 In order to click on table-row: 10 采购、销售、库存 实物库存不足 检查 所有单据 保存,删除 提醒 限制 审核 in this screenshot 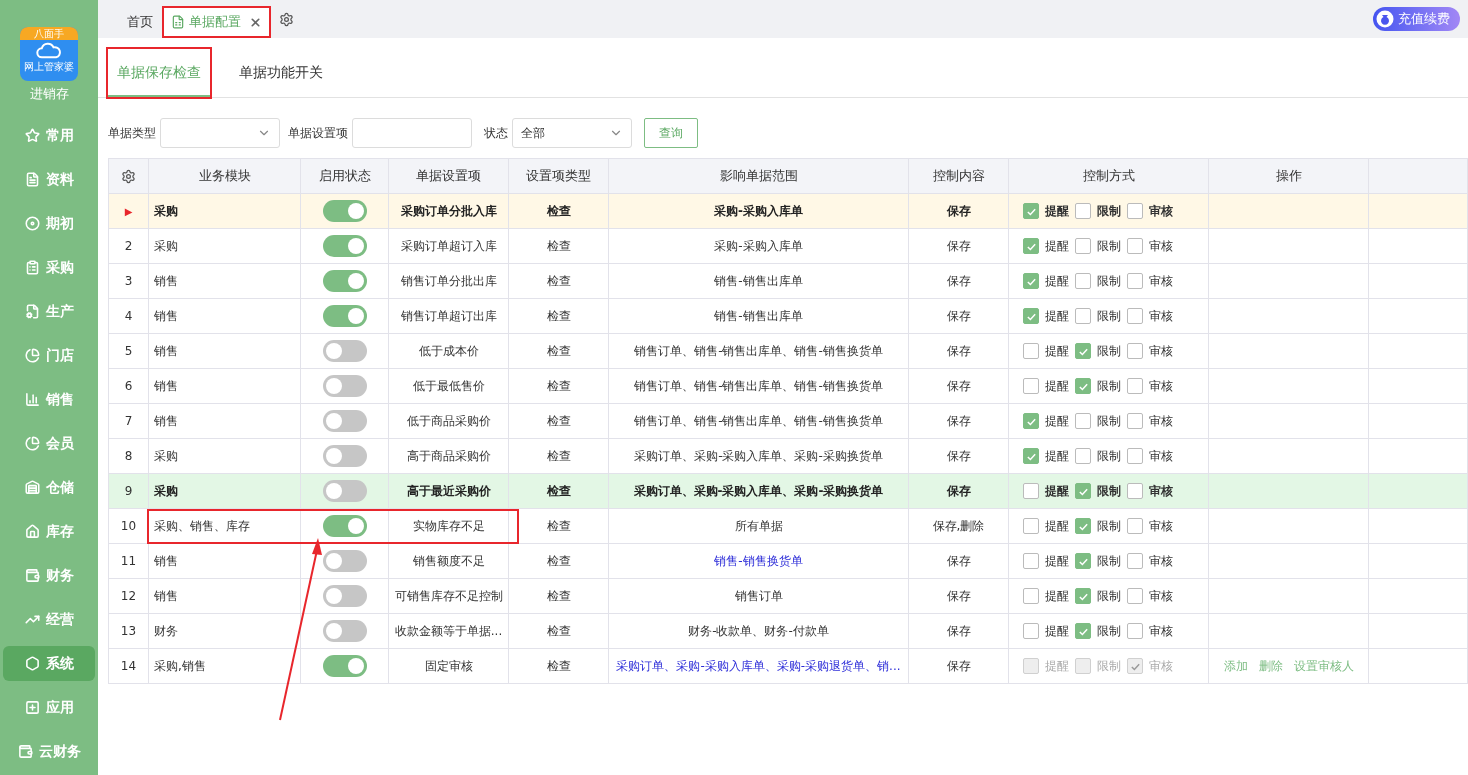, I will do `click(788, 526)`.